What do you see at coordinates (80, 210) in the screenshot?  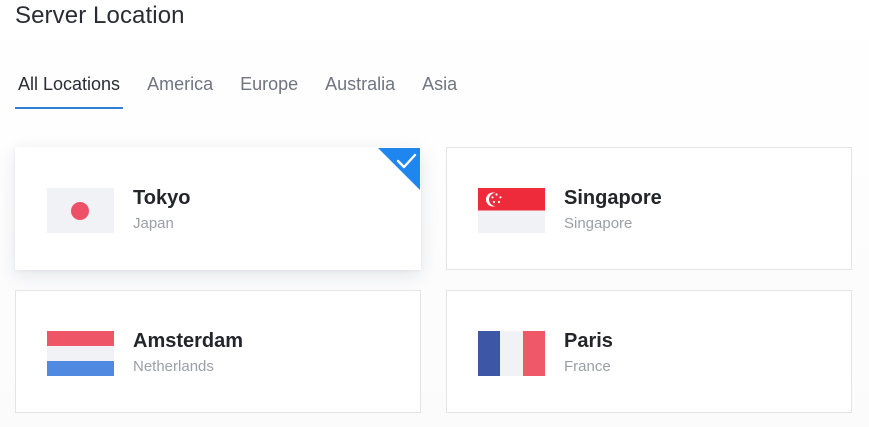 I see `japan-flag-icon` at bounding box center [80, 210].